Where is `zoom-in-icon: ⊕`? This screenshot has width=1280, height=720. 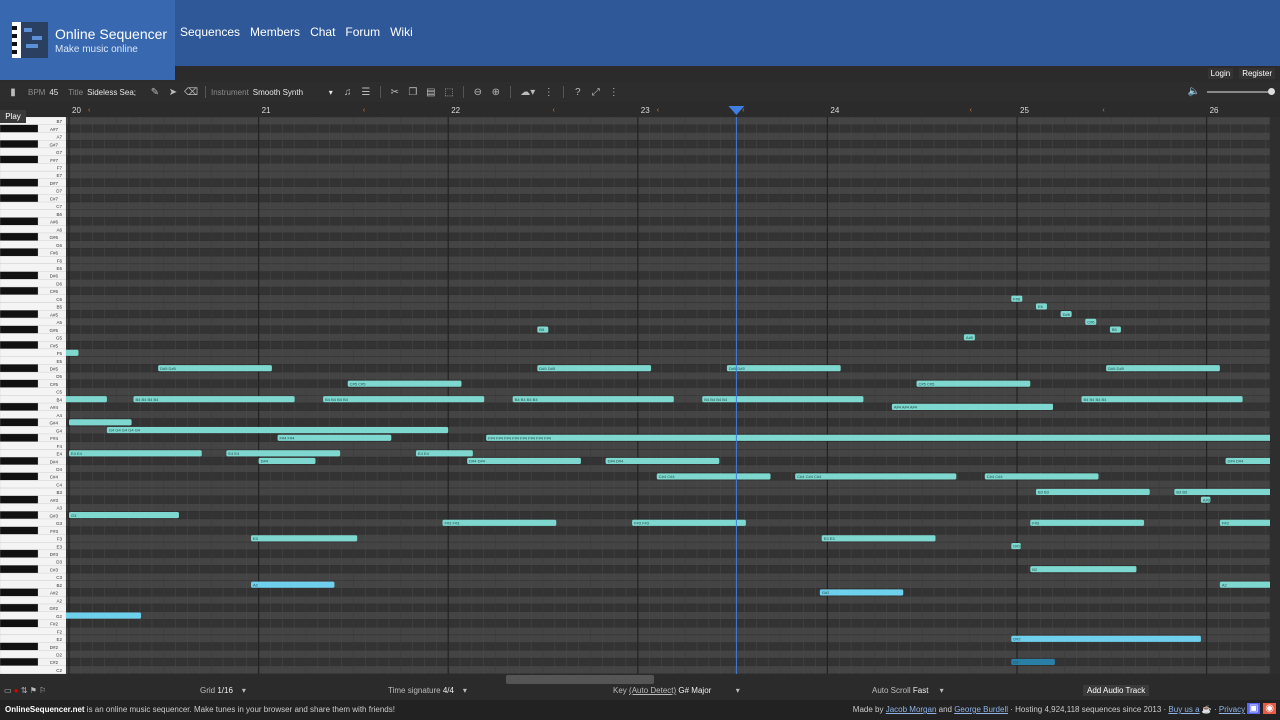
zoom-in-icon: ⊕ is located at coordinates (496, 92).